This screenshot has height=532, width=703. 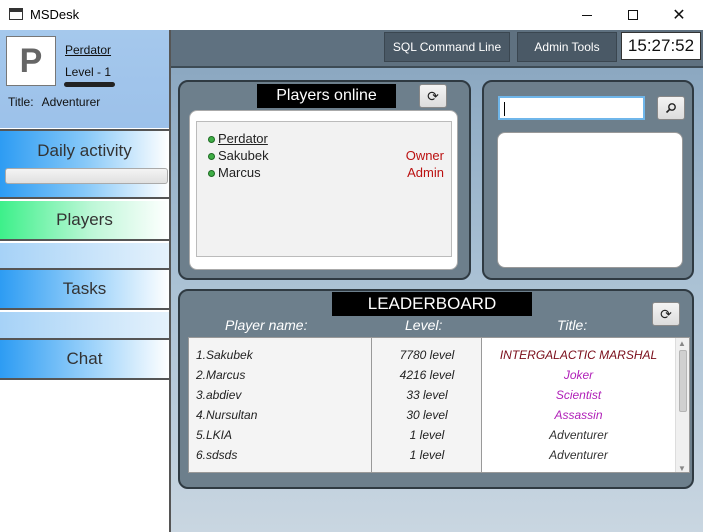 What do you see at coordinates (214, 435) in the screenshot?
I see `leaderboard-player-name: 5.LKIA` at bounding box center [214, 435].